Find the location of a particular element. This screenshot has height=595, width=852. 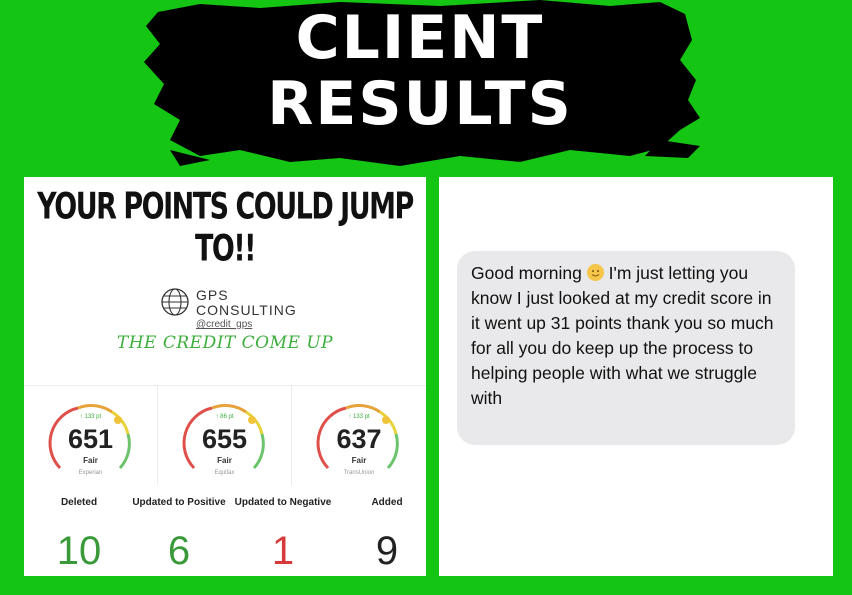

stat-label: Added is located at coordinates (387, 502).